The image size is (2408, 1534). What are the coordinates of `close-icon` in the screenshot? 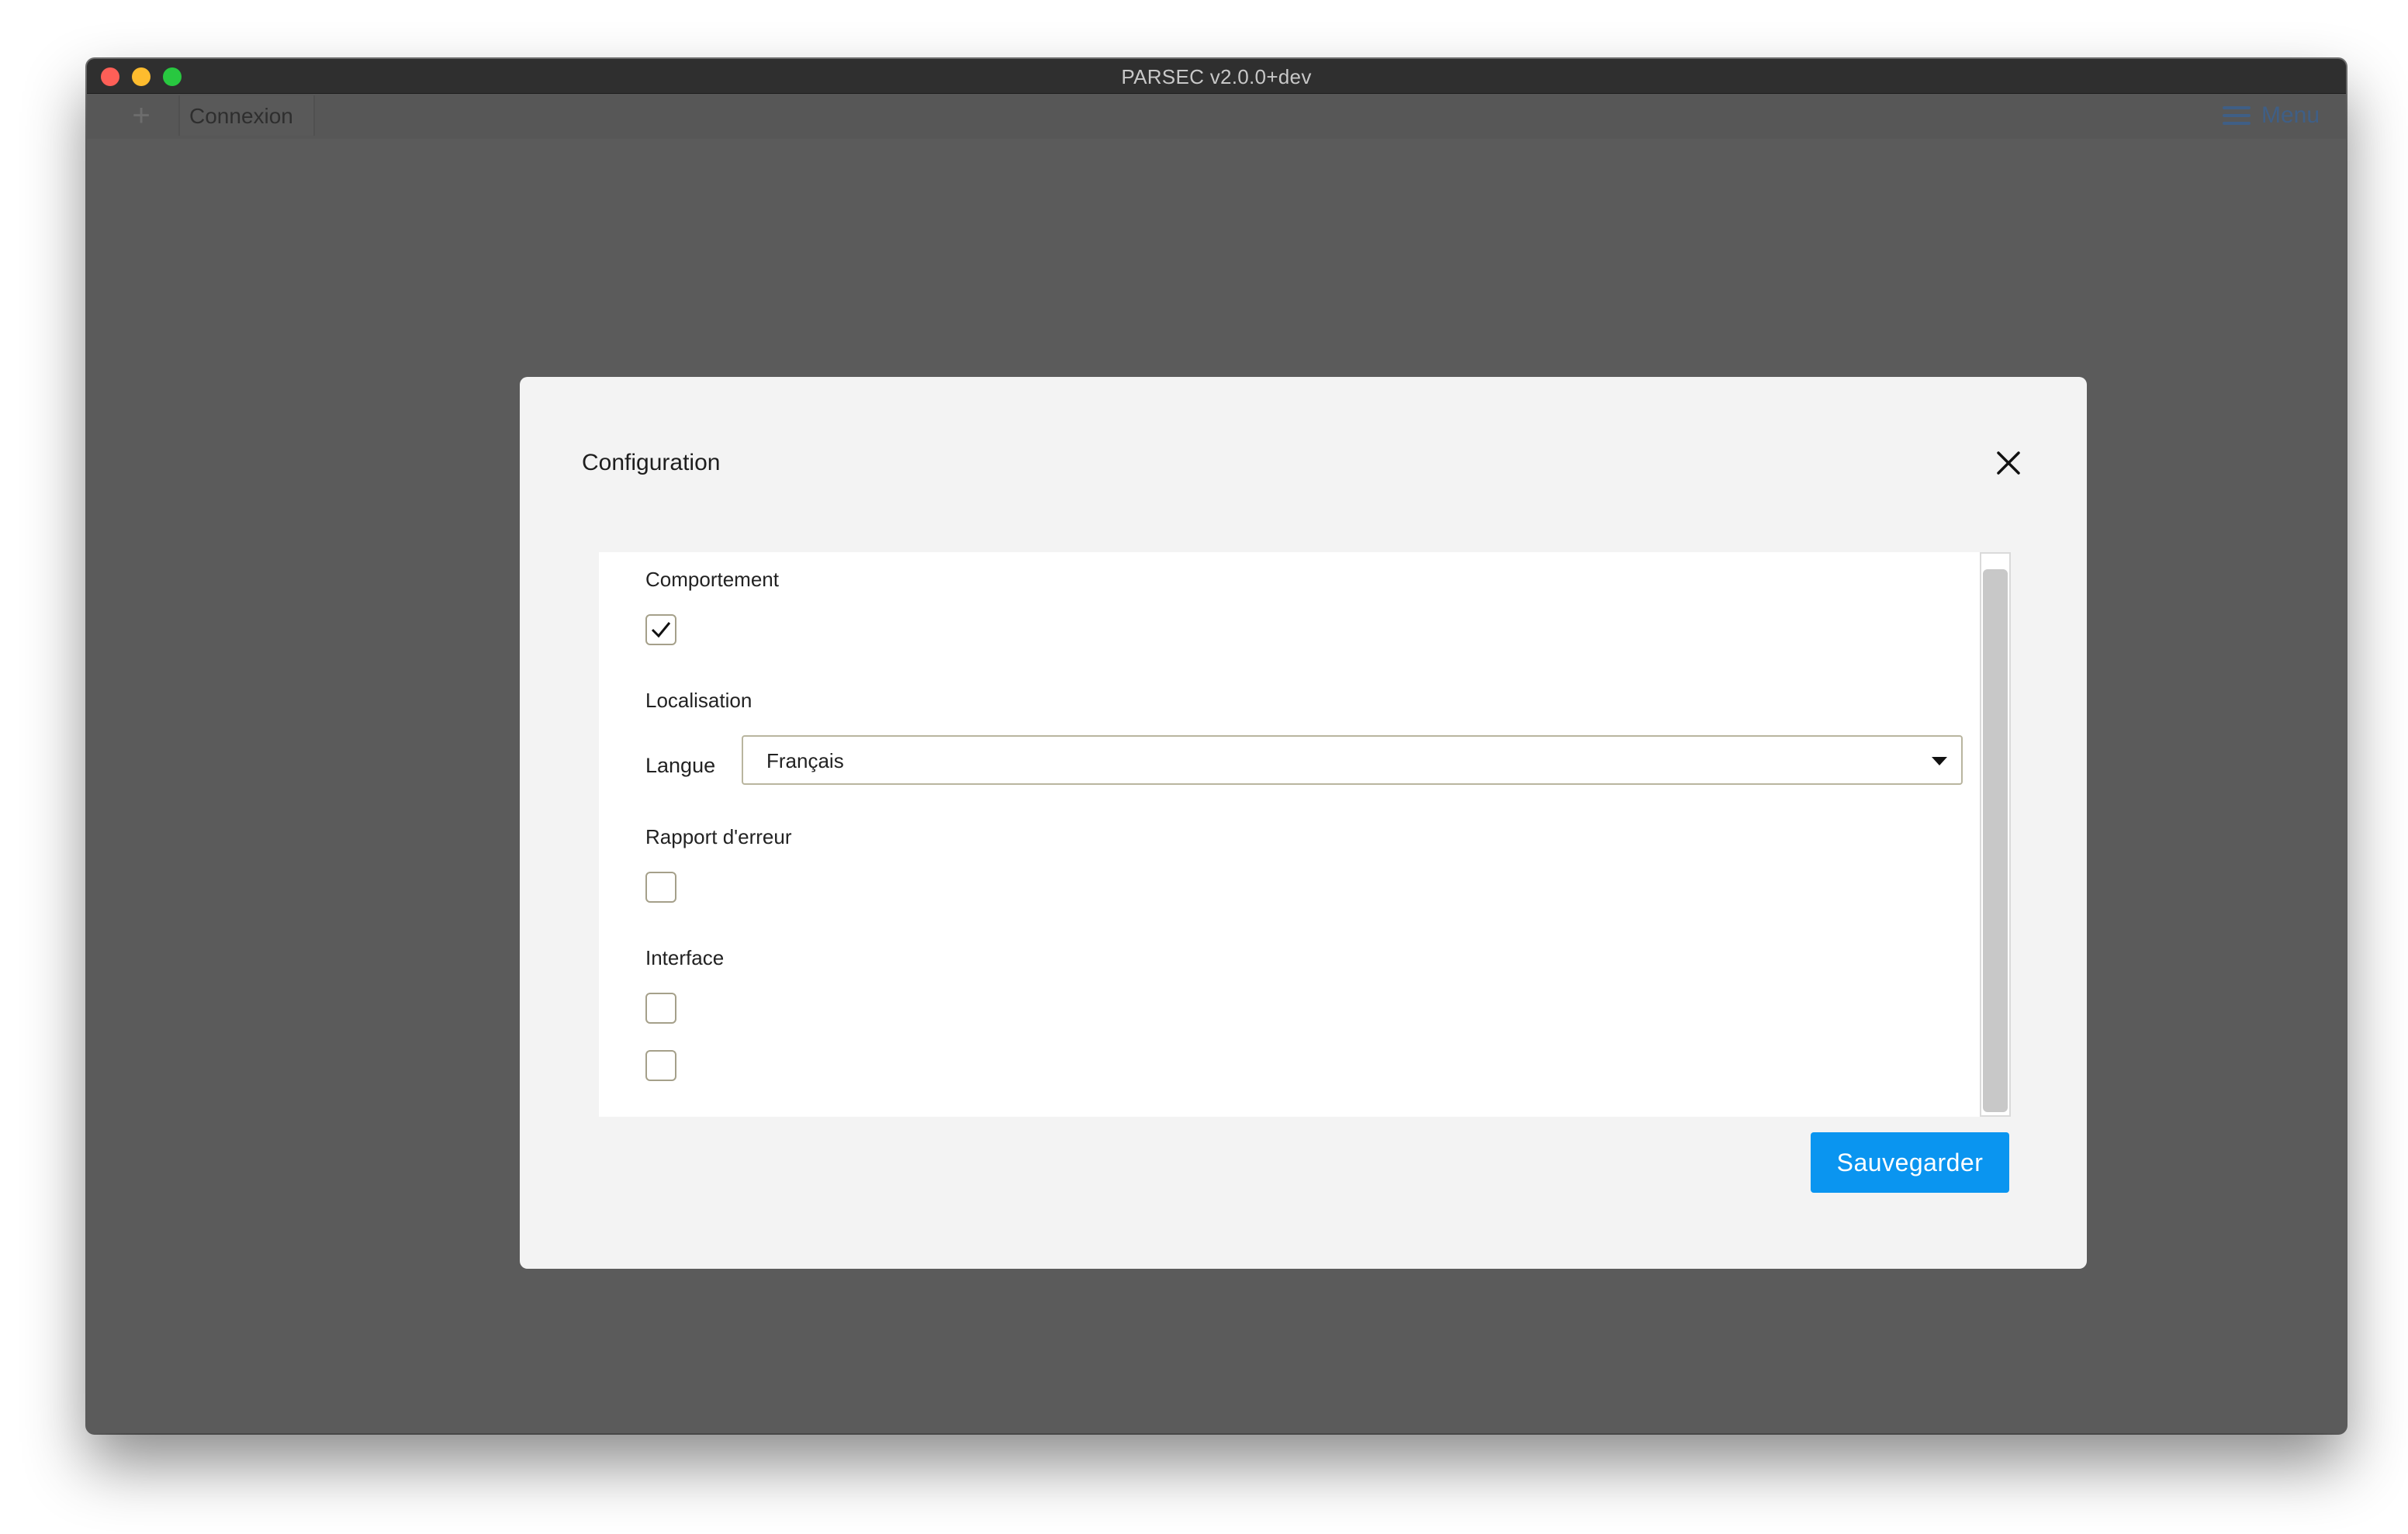 It's located at (2009, 463).